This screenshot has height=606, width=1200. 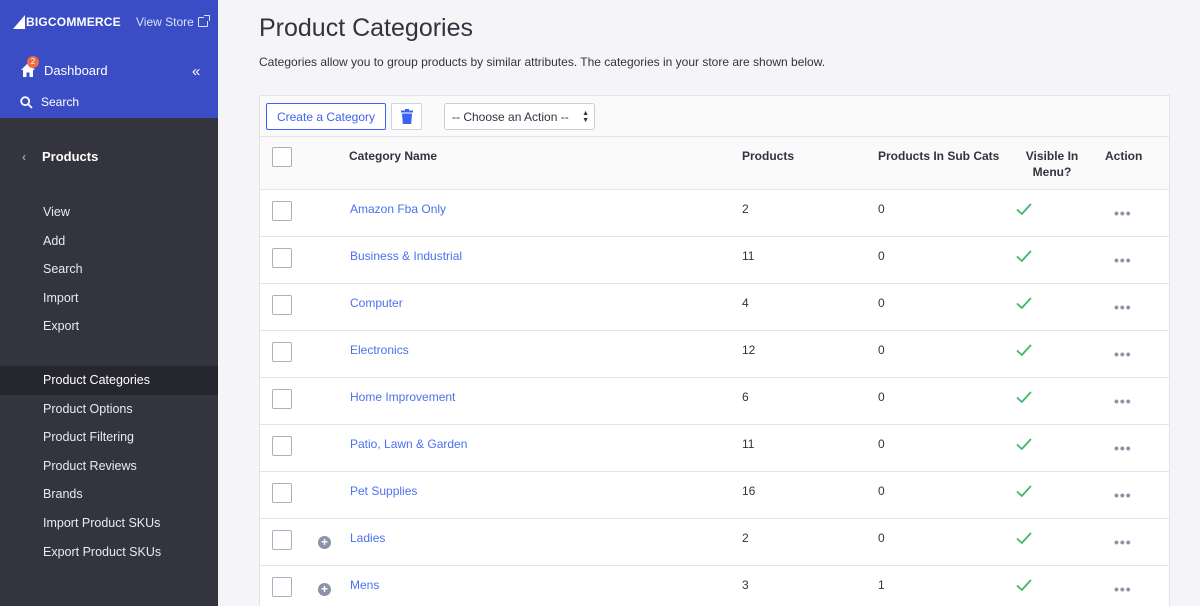 I want to click on sidebar-sub-item: View, so click(x=109, y=212).